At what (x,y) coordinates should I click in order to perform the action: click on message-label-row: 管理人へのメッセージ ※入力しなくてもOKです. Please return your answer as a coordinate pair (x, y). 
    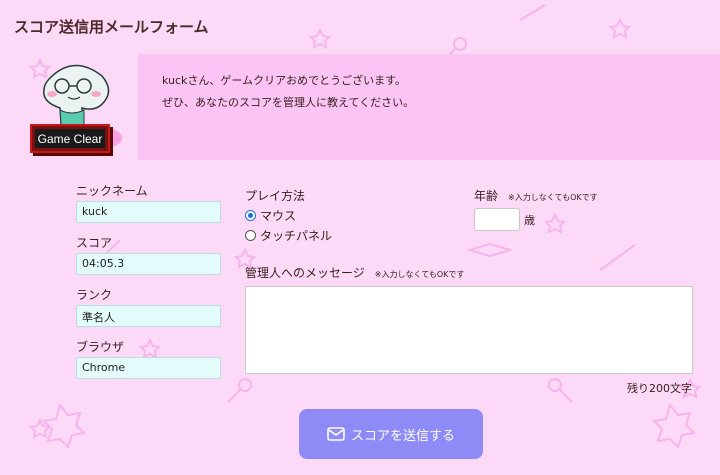
    Looking at the image, I should click on (354, 272).